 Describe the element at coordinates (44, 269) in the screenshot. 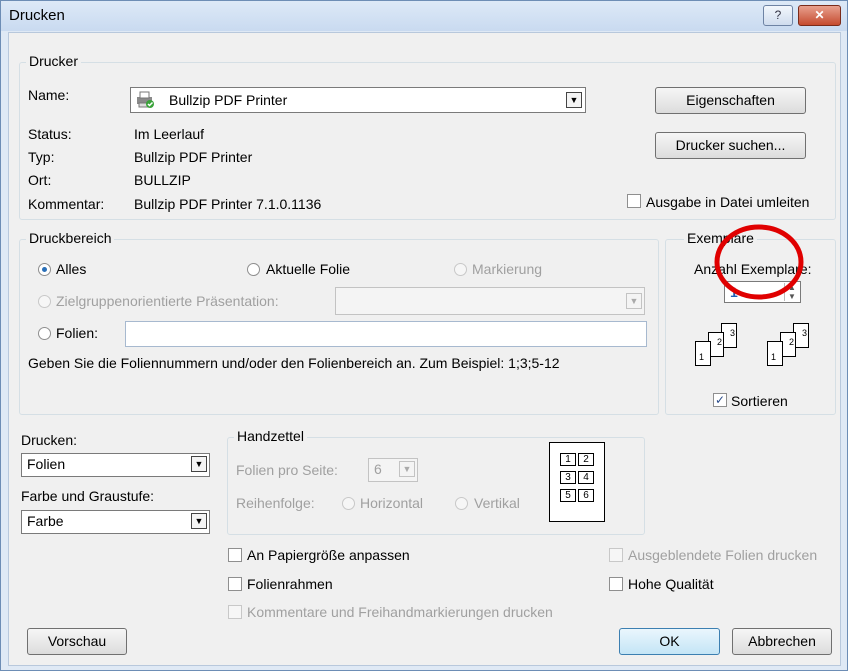

I see `range-all-radio` at that location.